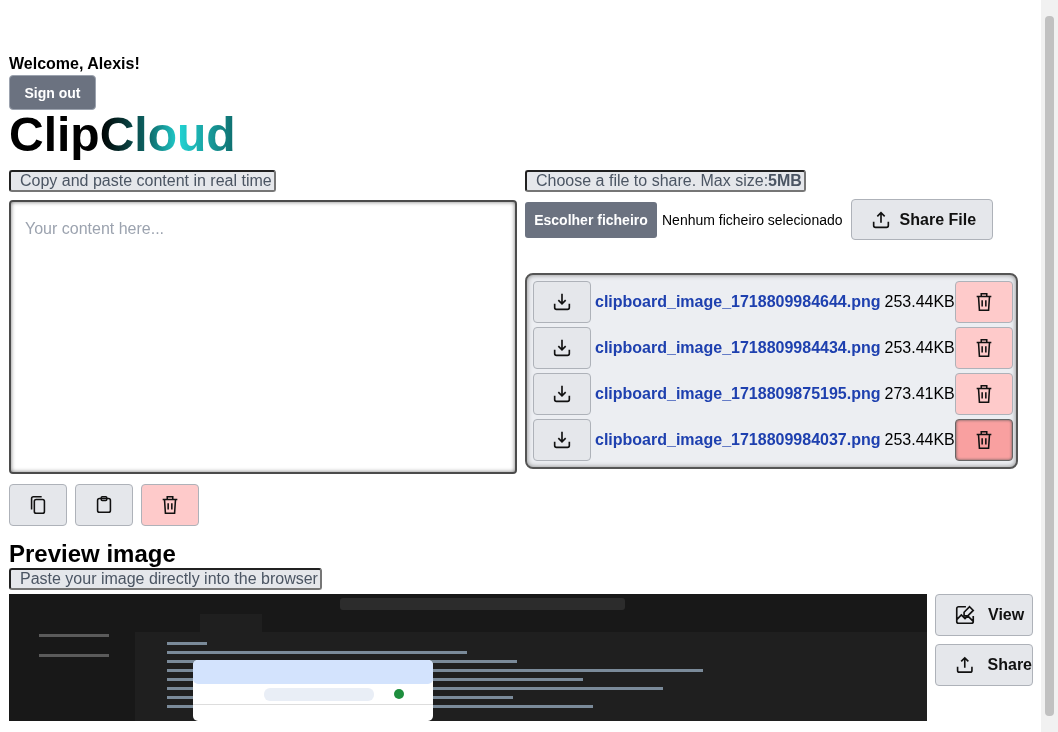 Image resolution: width=1058 pixels, height=732 pixels. I want to click on upload-icon, so click(965, 665).